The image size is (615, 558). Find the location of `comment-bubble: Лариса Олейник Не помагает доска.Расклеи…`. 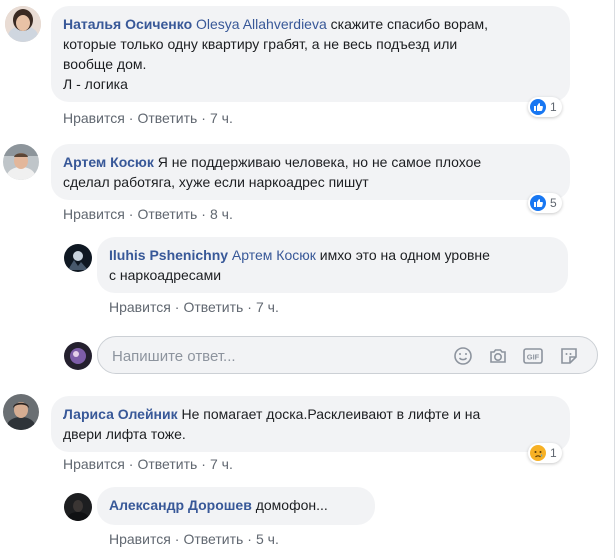

comment-bubble: Лариса Олейник Не помагает доска.Расклеи… is located at coordinates (310, 424).